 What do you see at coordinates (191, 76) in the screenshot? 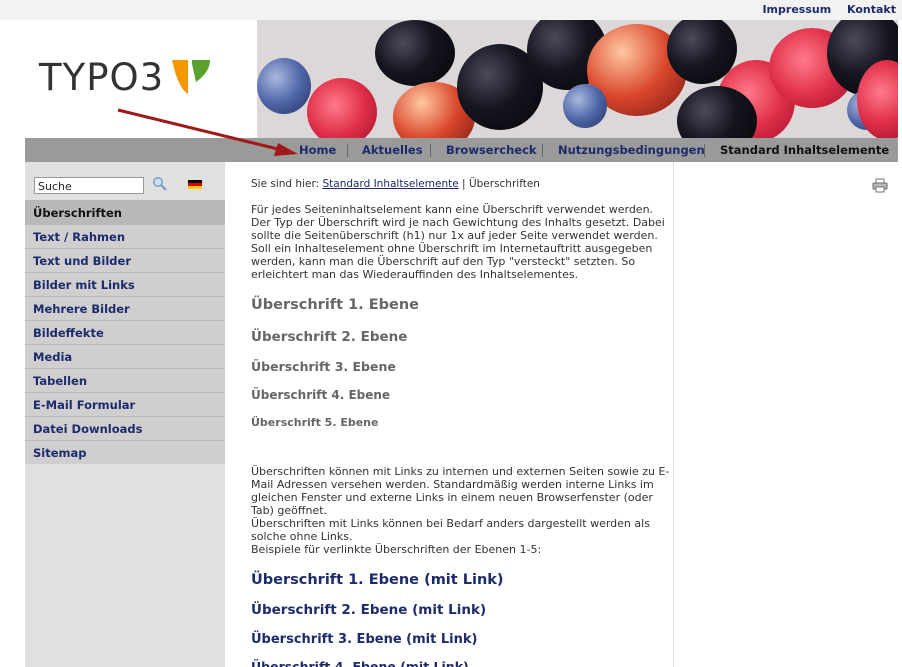
I see `typo3-logo-icon` at bounding box center [191, 76].